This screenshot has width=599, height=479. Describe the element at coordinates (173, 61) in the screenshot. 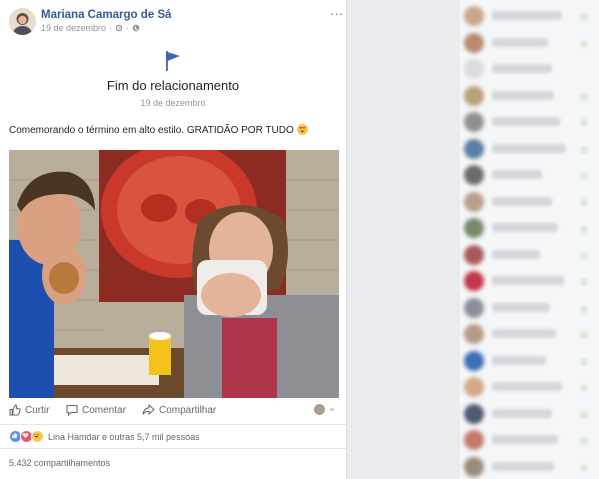

I see `flag-icon` at that location.